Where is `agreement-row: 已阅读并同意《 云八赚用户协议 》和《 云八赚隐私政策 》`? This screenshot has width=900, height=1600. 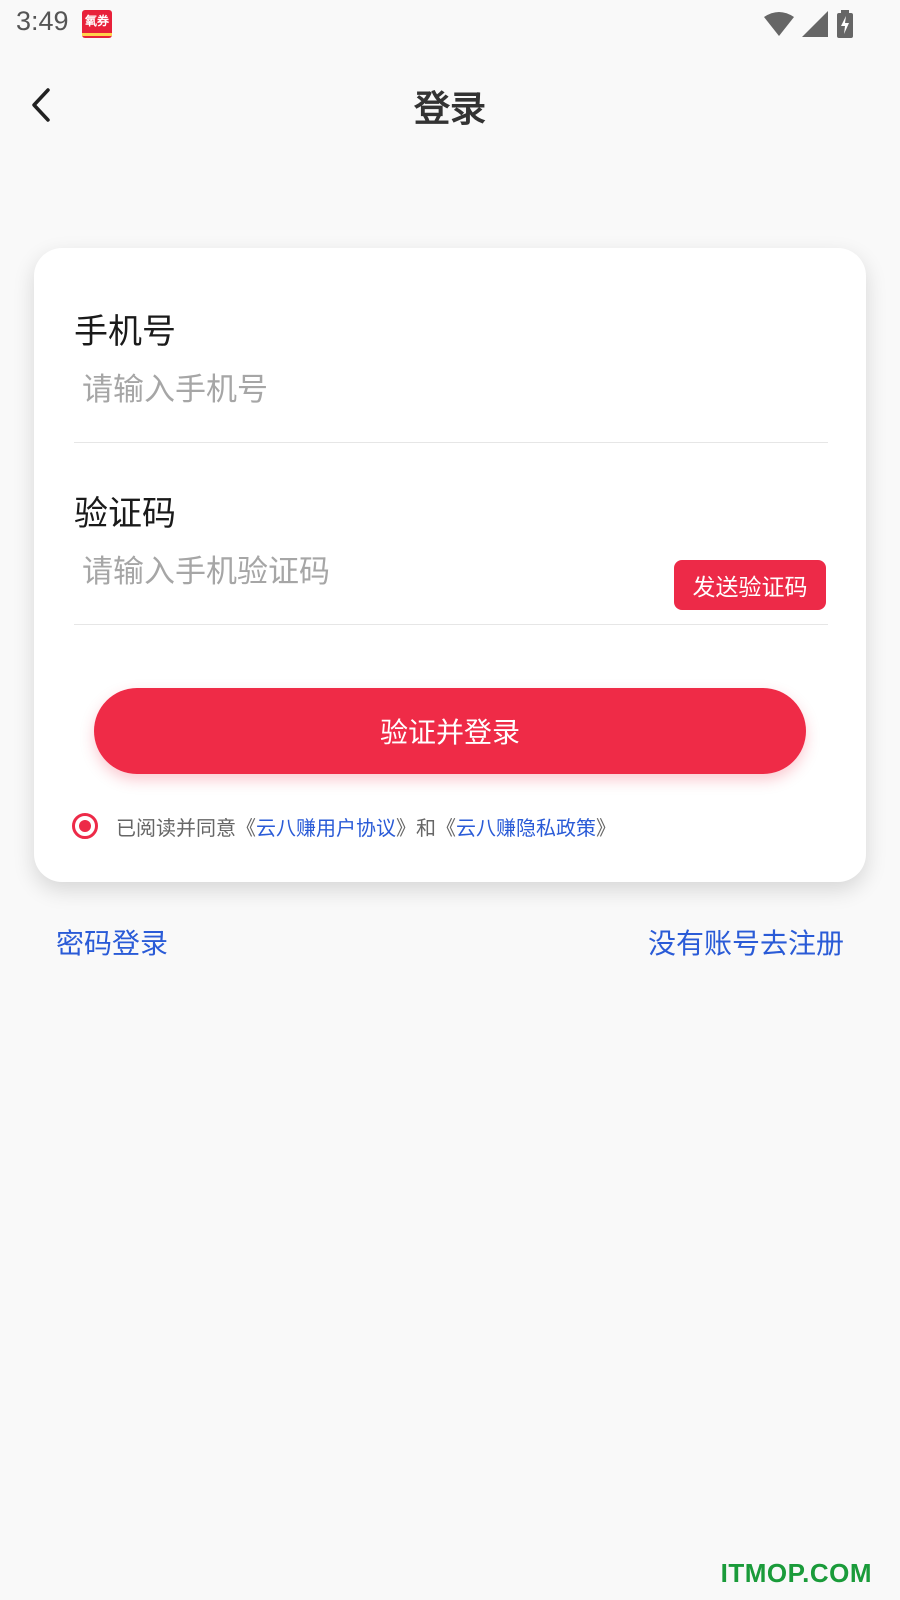 agreement-row: 已阅读并同意《 云八赚用户协议 》和《 云八赚隐私政策 》 is located at coordinates (344, 826).